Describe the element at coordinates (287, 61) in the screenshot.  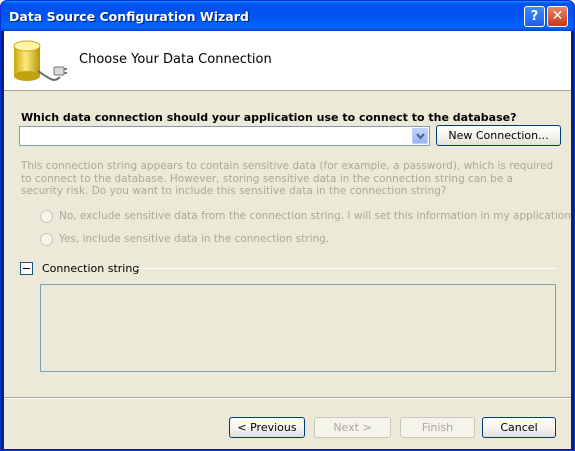
I see `wizard-banner: Choose Your Data Connection` at that location.